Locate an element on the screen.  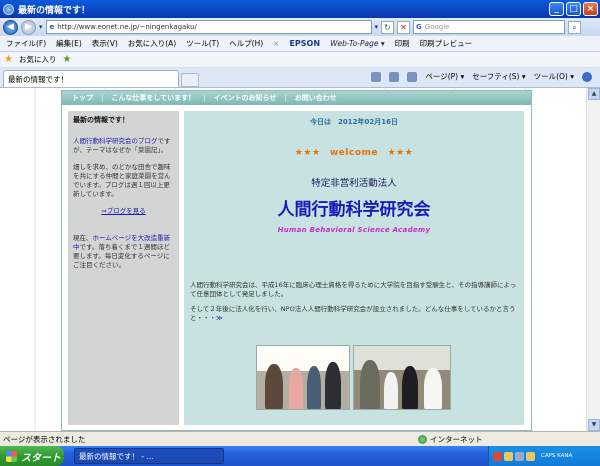
url-input: e http://www.eonet.ne.jp/~ningenkagaku/ is located at coordinates (208, 27).